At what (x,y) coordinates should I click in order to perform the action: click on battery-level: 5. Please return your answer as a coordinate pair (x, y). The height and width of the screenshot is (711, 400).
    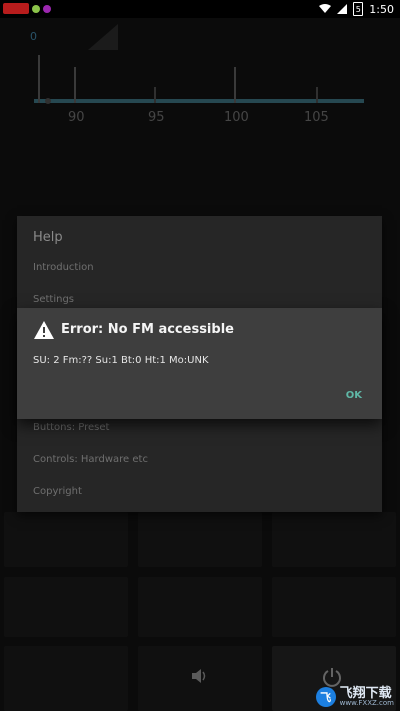
    Looking at the image, I should click on (358, 9).